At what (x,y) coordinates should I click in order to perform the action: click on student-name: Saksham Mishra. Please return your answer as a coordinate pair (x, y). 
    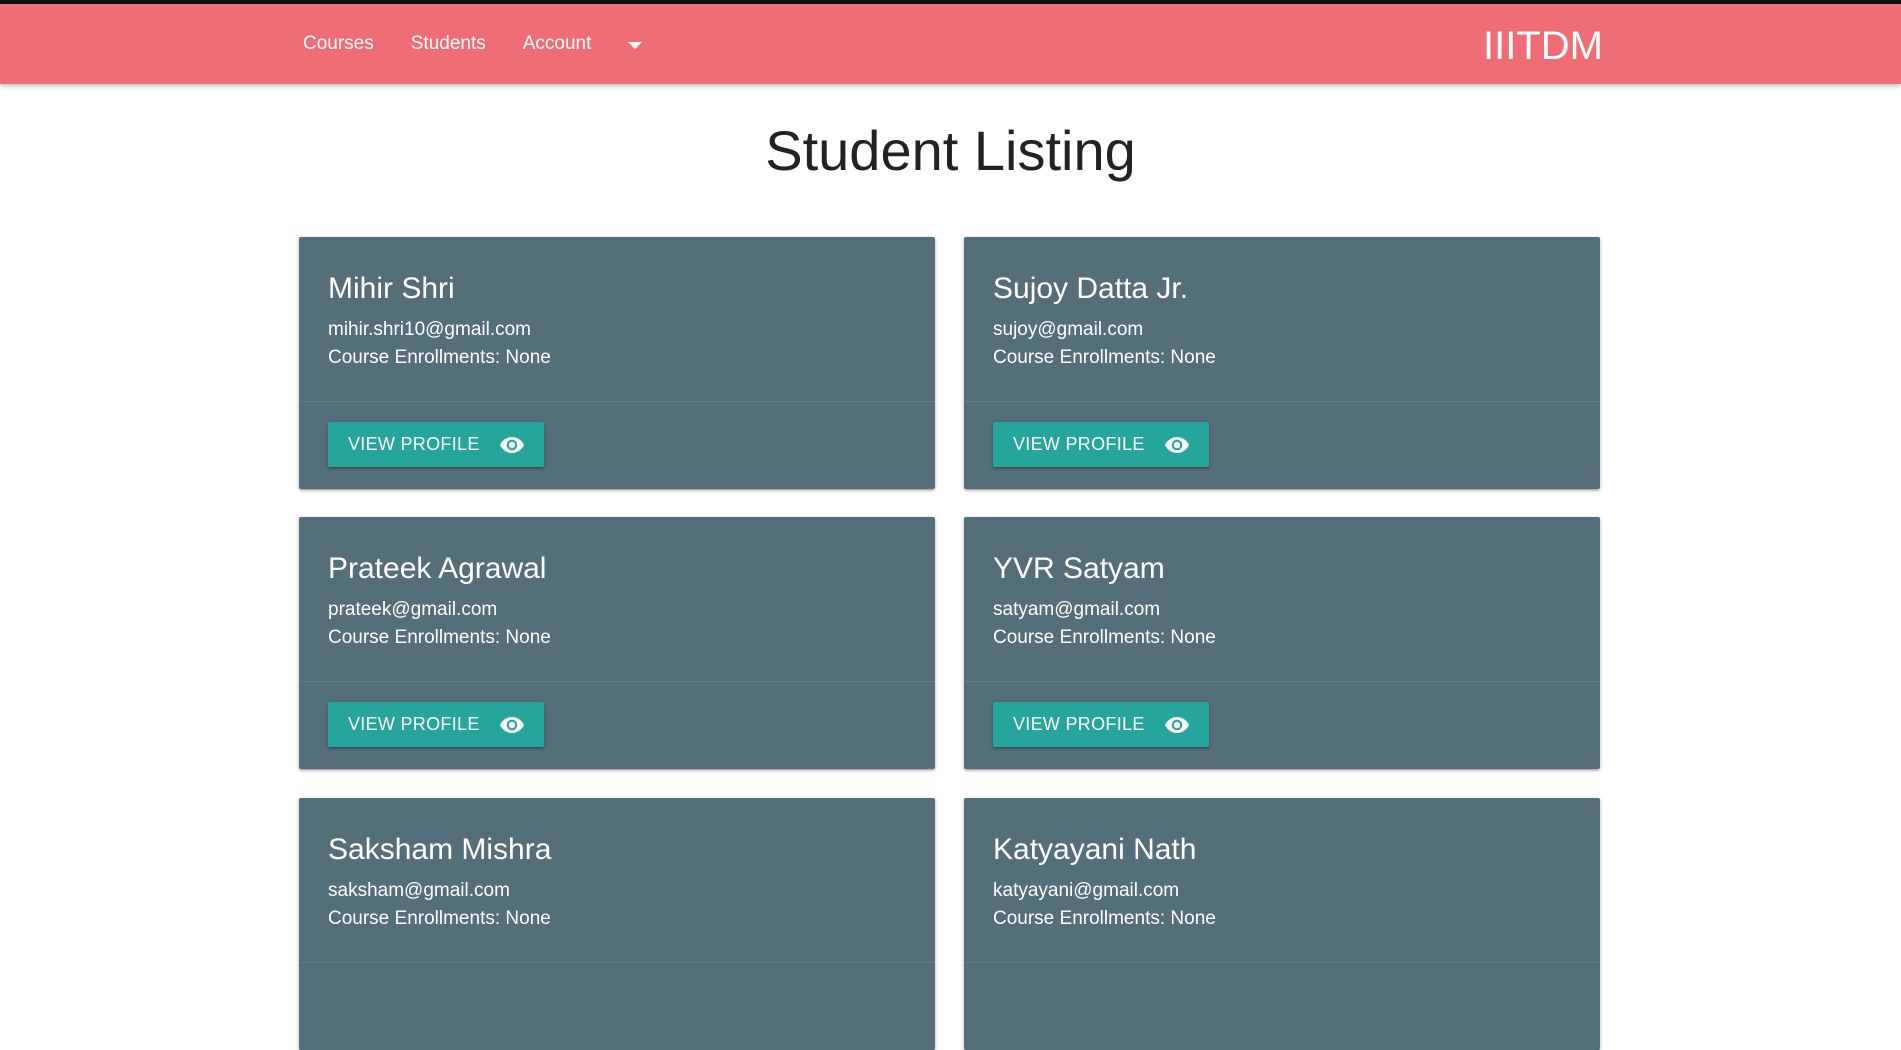
    Looking at the image, I should click on (440, 849).